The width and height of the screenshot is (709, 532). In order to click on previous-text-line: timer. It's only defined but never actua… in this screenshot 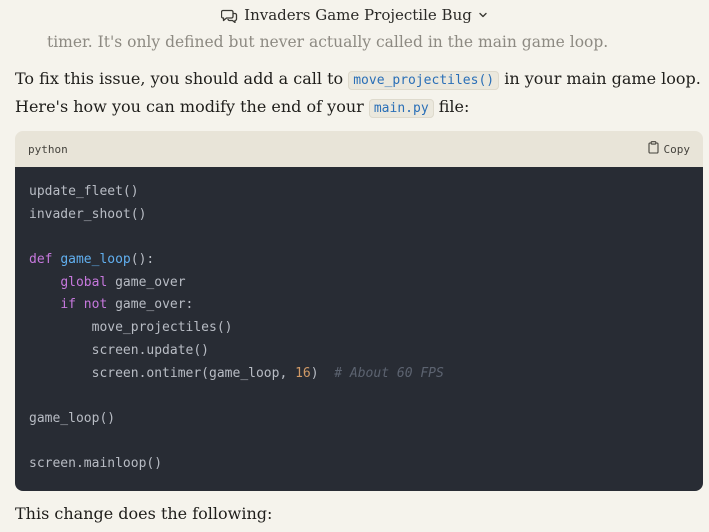, I will do `click(328, 42)`.